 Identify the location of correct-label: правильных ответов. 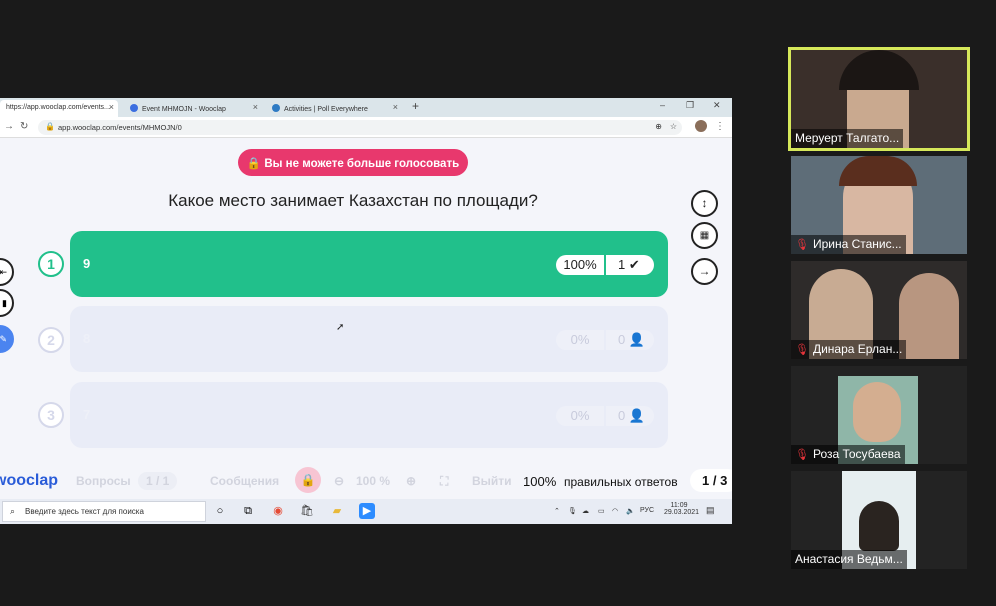
(621, 482).